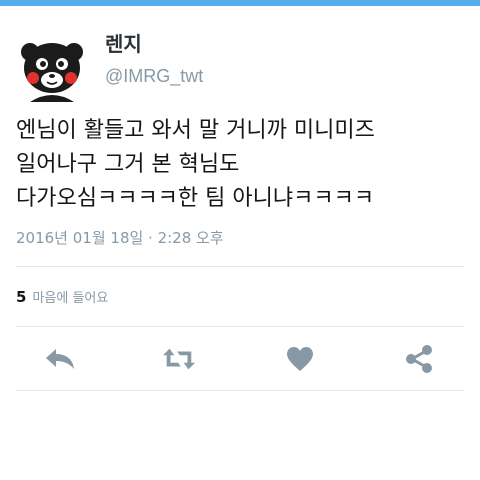 The height and width of the screenshot is (480, 480). I want to click on share-icon, so click(419, 359).